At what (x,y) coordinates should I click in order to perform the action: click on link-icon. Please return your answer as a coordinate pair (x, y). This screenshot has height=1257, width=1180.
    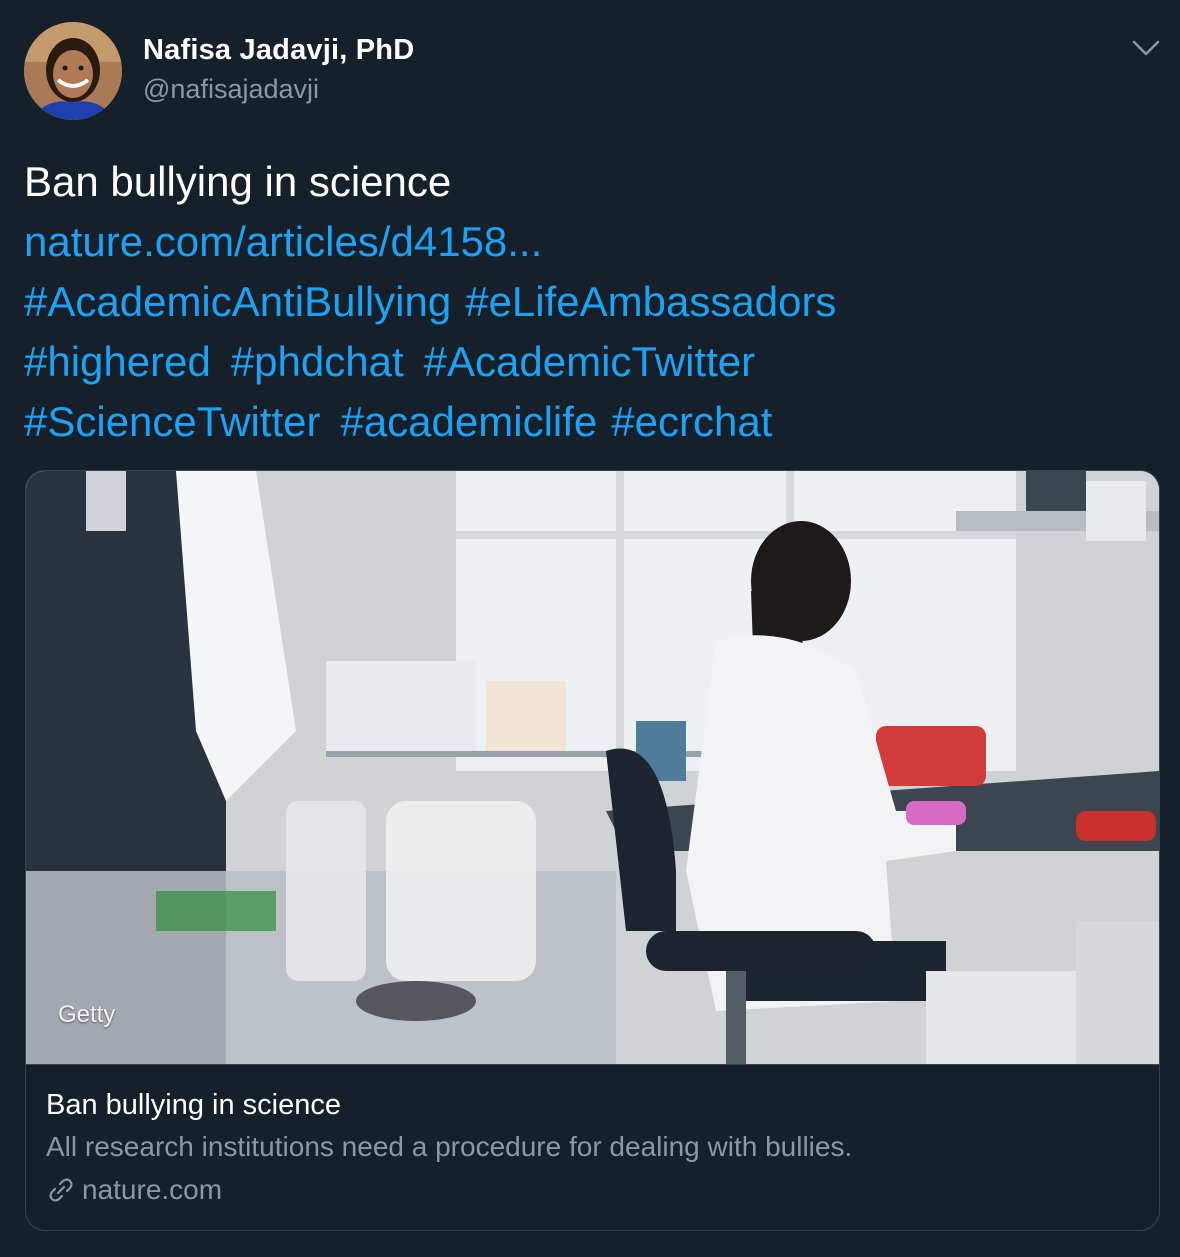
    Looking at the image, I should click on (61, 1190).